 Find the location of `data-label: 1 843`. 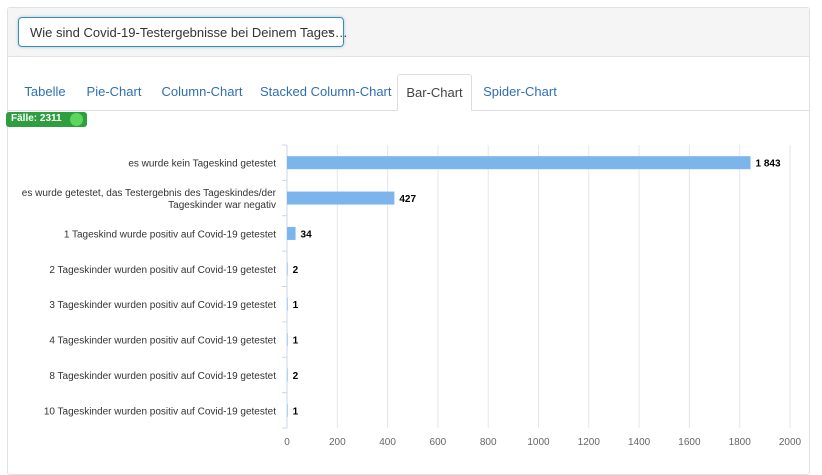

data-label: 1 843 is located at coordinates (768, 164).